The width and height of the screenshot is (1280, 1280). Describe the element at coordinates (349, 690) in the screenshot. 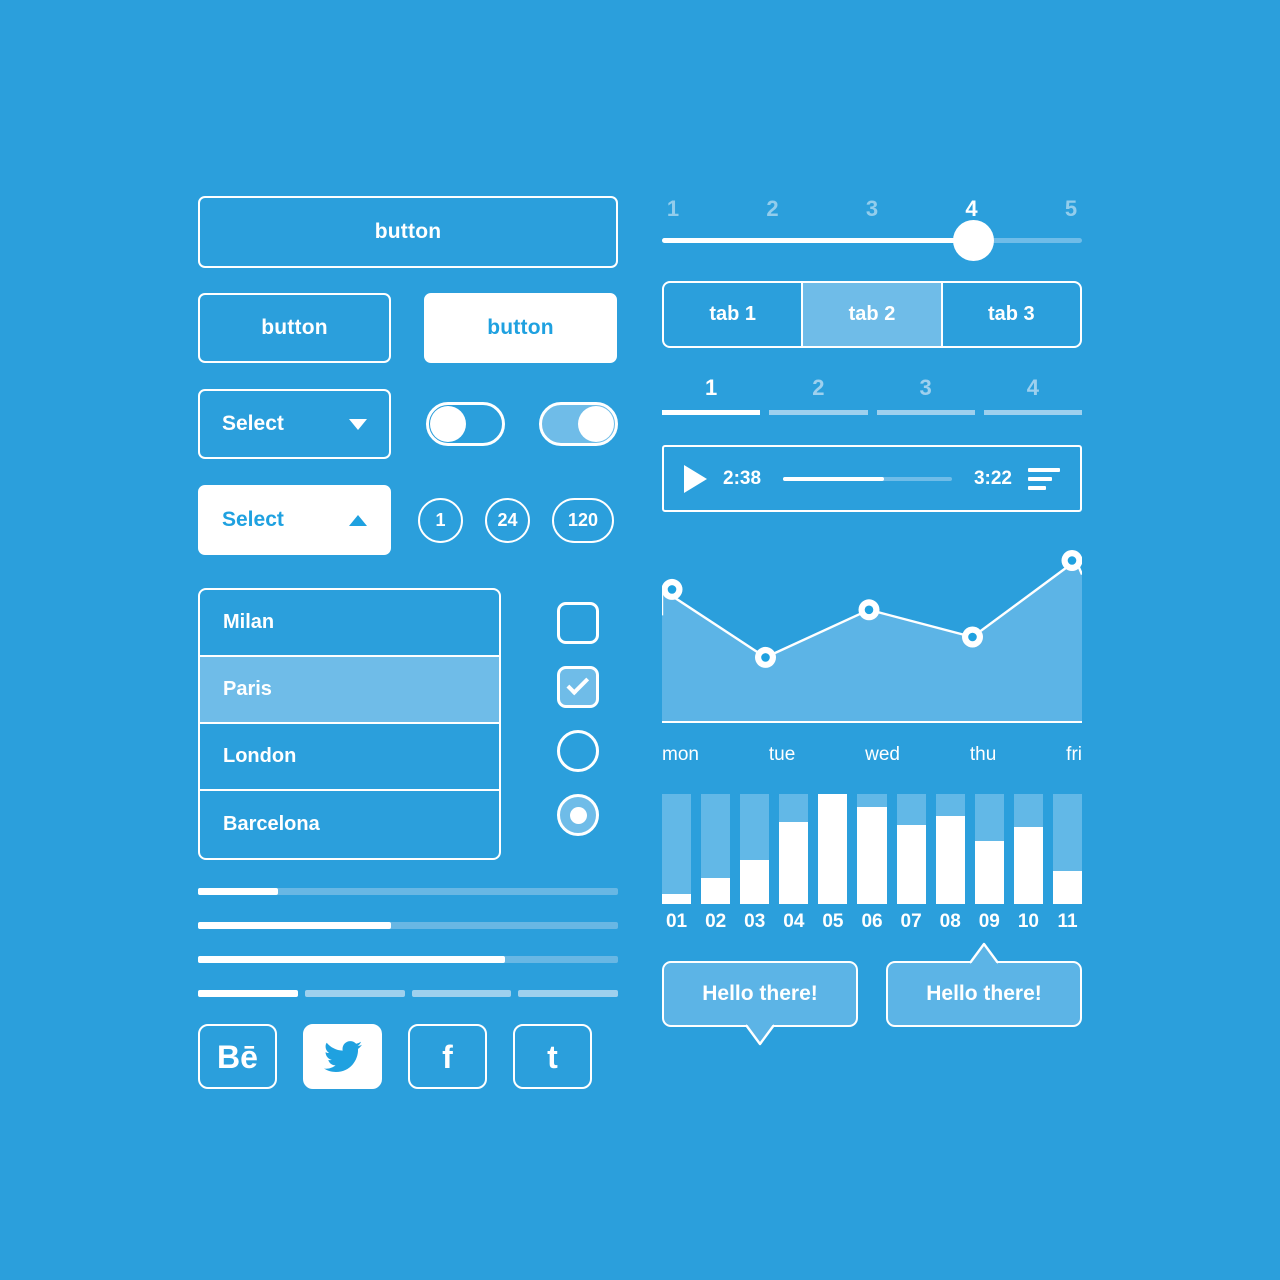

I see `list-item: Paris` at that location.